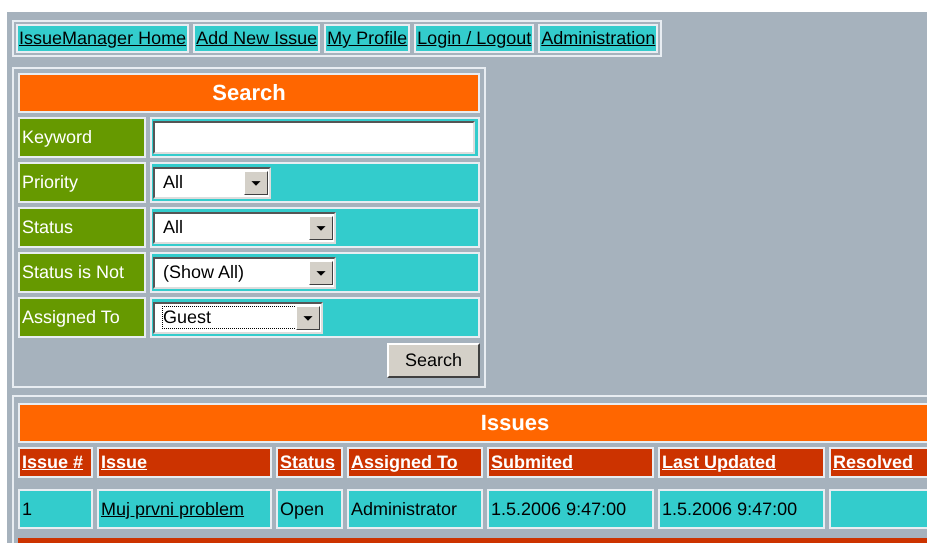  What do you see at coordinates (82, 227) in the screenshot?
I see `field-label: Status` at bounding box center [82, 227].